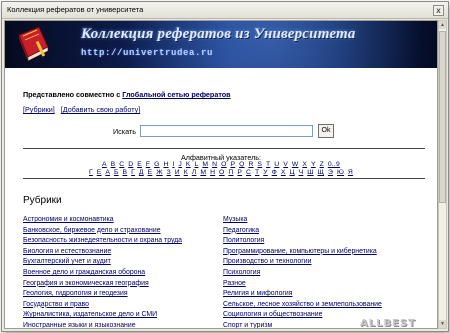  I want to click on alphabet-letter-link: Д, so click(141, 172).